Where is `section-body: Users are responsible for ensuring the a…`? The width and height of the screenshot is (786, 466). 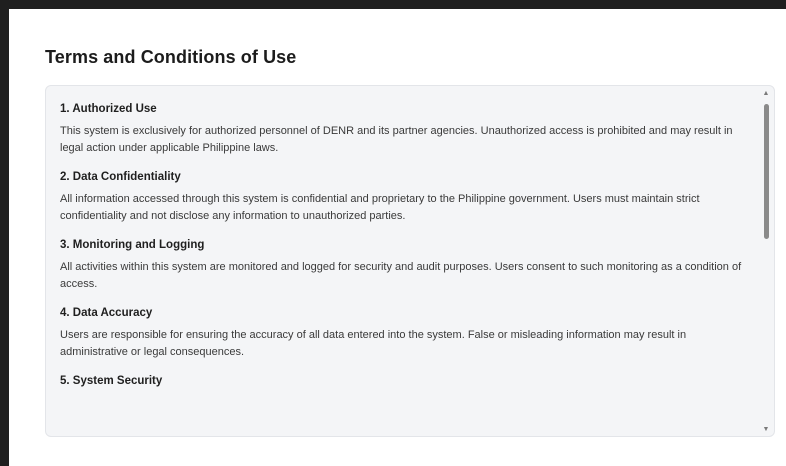 section-body: Users are responsible for ensuring the a… is located at coordinates (373, 343).